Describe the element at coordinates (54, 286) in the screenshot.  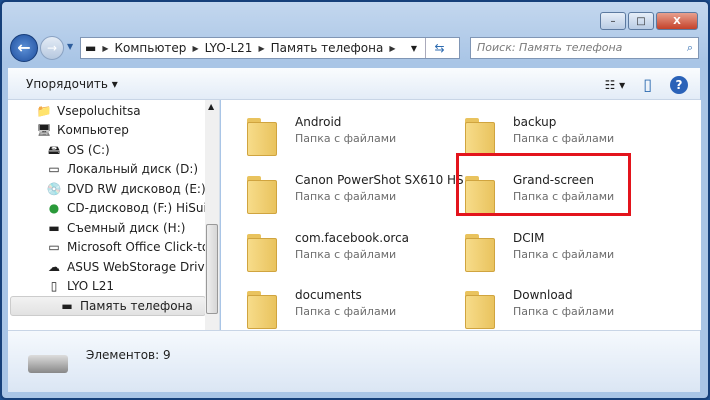
I see `phone-icon: ▯` at that location.